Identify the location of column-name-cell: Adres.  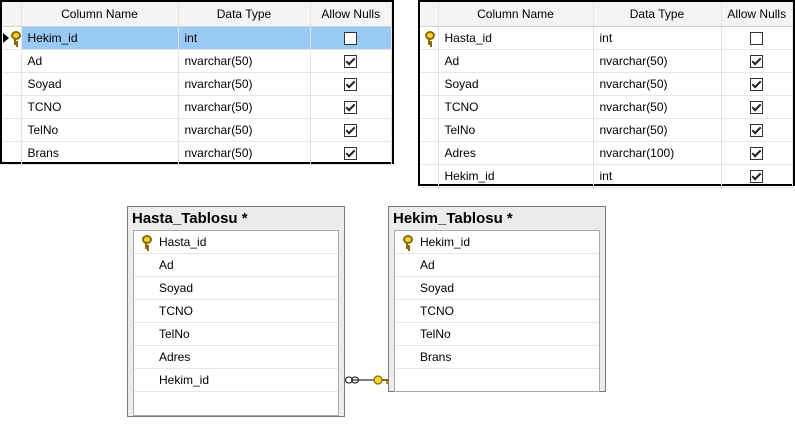
(516, 153).